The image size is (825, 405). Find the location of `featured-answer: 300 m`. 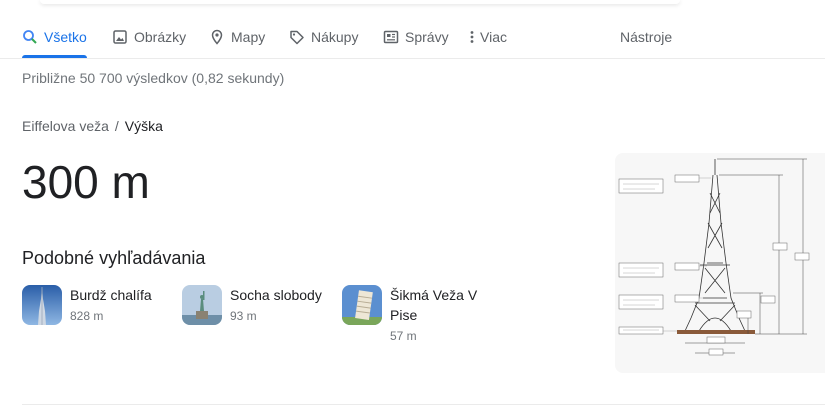

featured-answer: 300 m is located at coordinates (86, 182).